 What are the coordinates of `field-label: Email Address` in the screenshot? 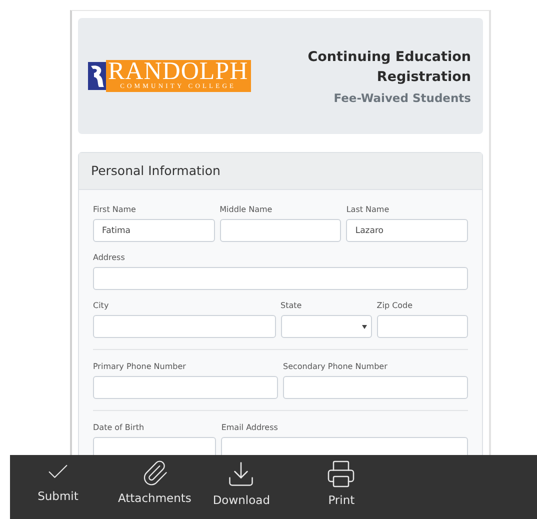 It's located at (250, 428).